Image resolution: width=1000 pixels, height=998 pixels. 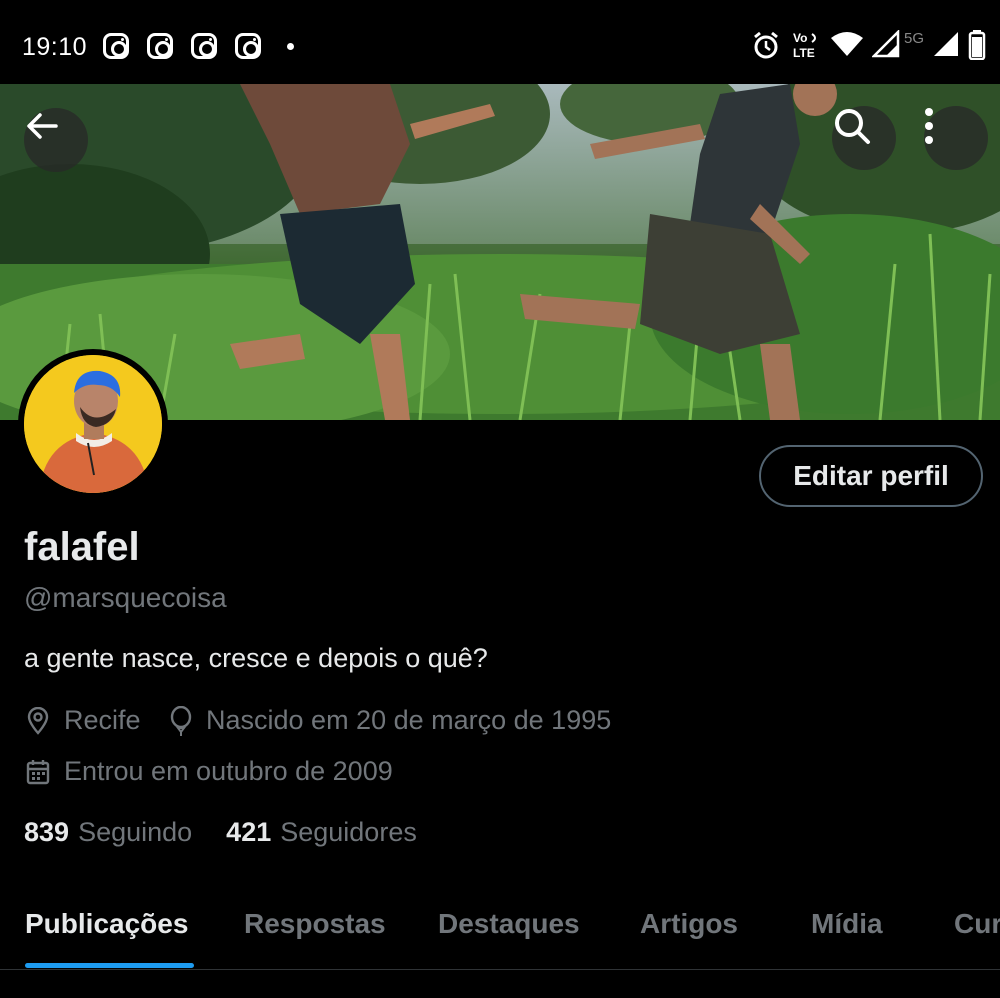 I want to click on back-button, so click(x=56, y=140).